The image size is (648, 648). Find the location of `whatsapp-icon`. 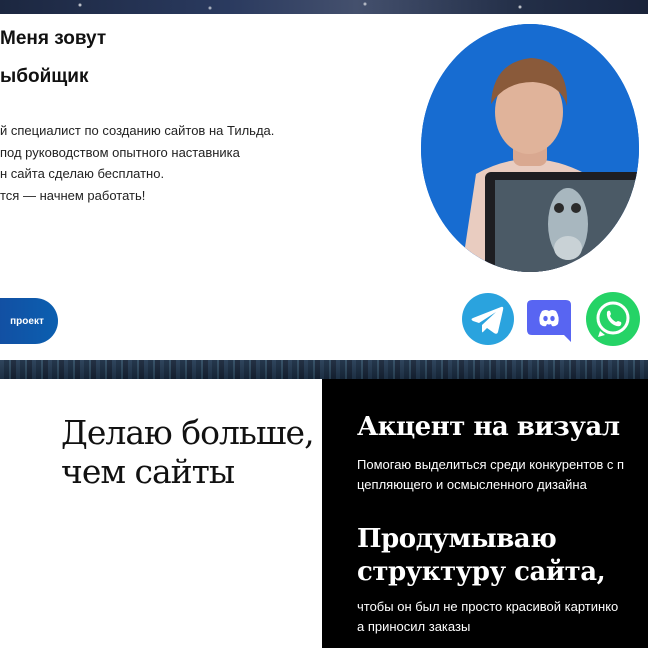

whatsapp-icon is located at coordinates (613, 319).